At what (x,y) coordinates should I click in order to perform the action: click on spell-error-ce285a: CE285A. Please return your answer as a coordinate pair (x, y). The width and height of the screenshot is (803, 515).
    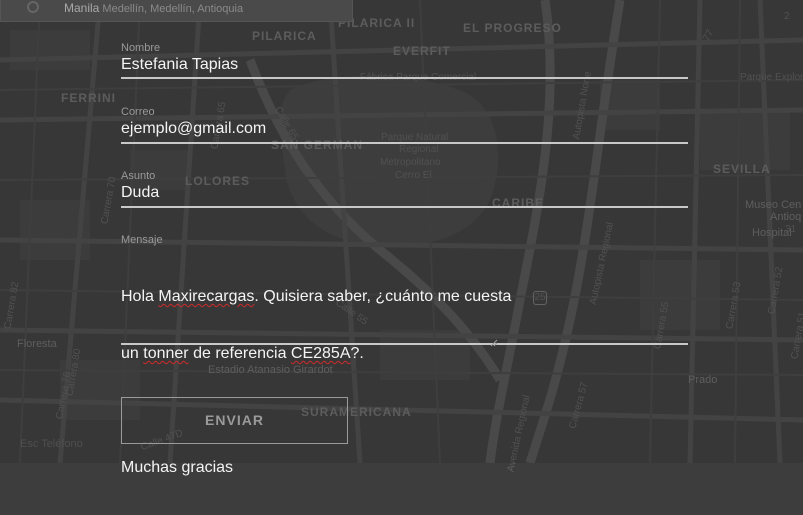
    Looking at the image, I should click on (320, 353).